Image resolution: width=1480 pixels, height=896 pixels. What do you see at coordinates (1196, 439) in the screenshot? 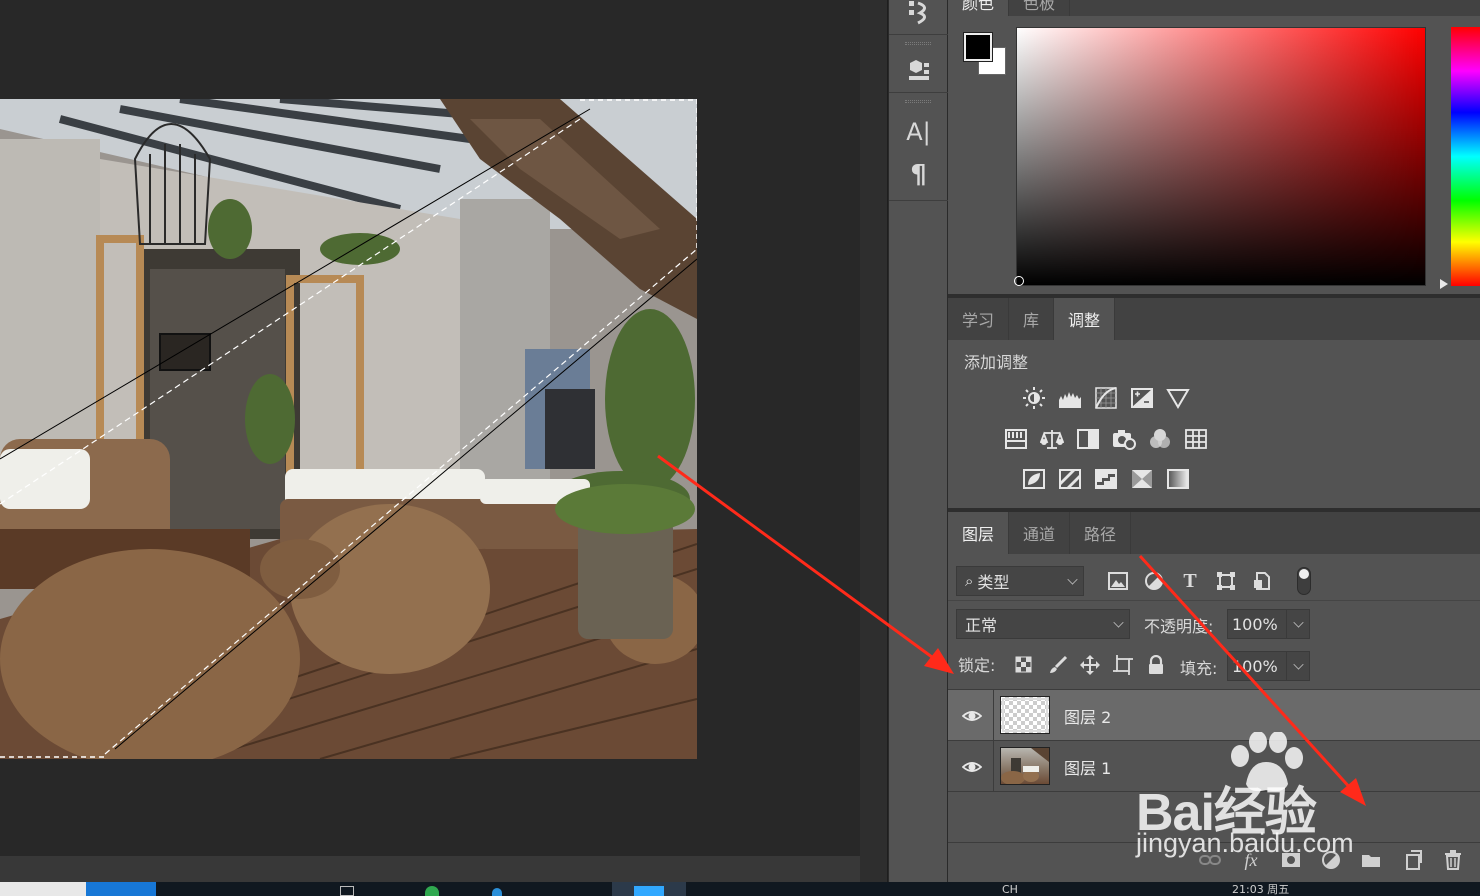
I see `color-lookup-icon` at bounding box center [1196, 439].